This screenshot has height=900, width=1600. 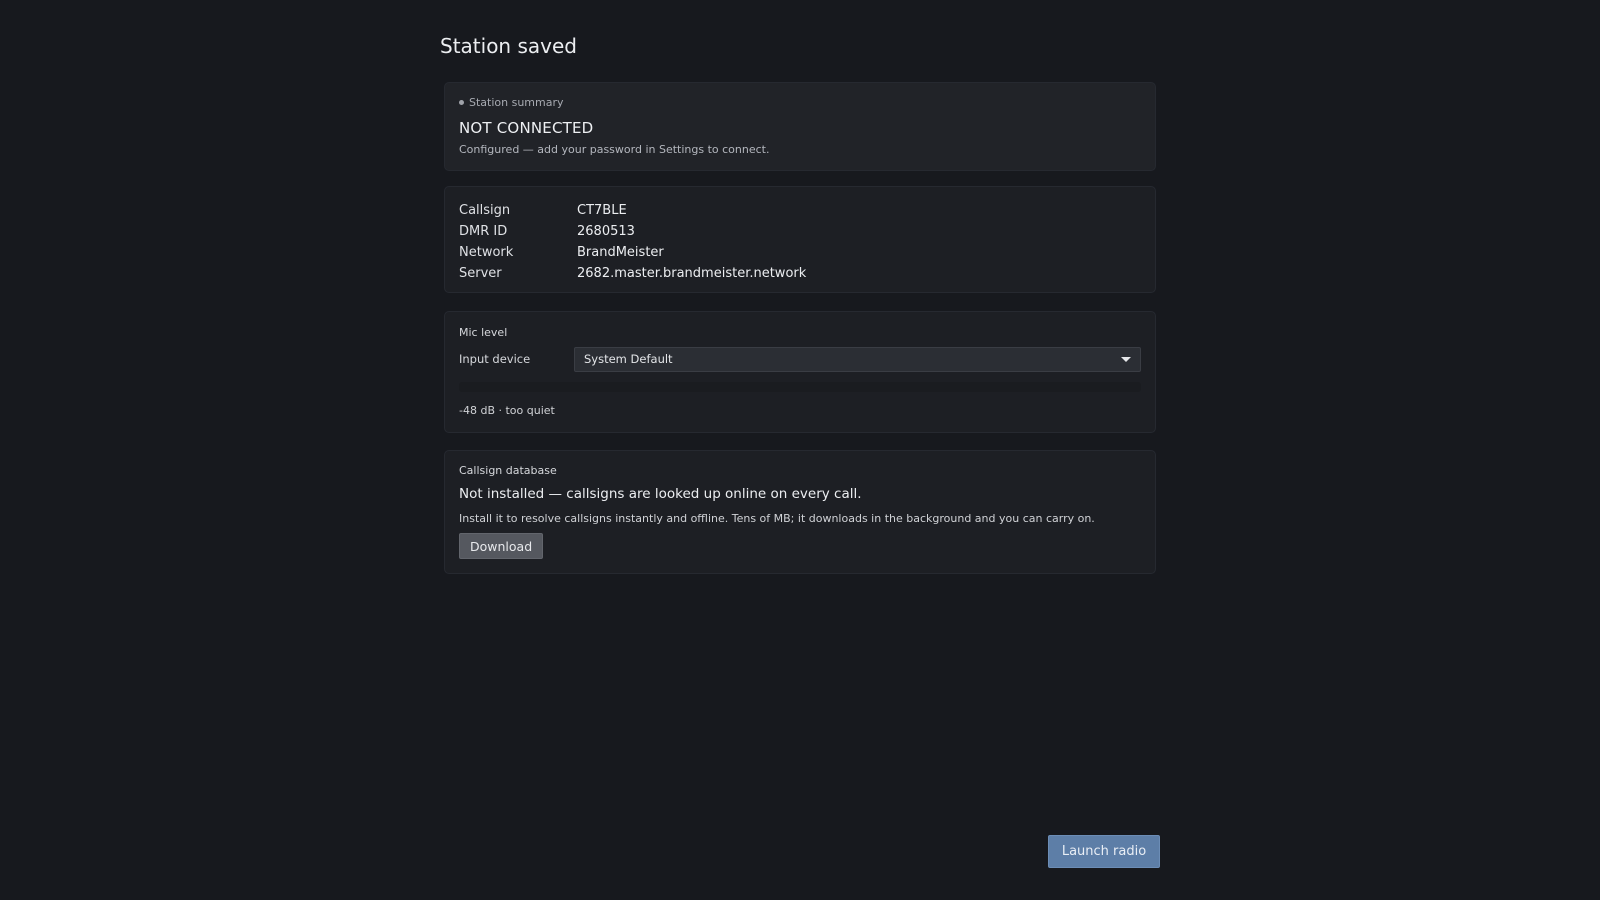 What do you see at coordinates (507, 410) in the screenshot?
I see `mic-level-readout: -48 dB · too quiet` at bounding box center [507, 410].